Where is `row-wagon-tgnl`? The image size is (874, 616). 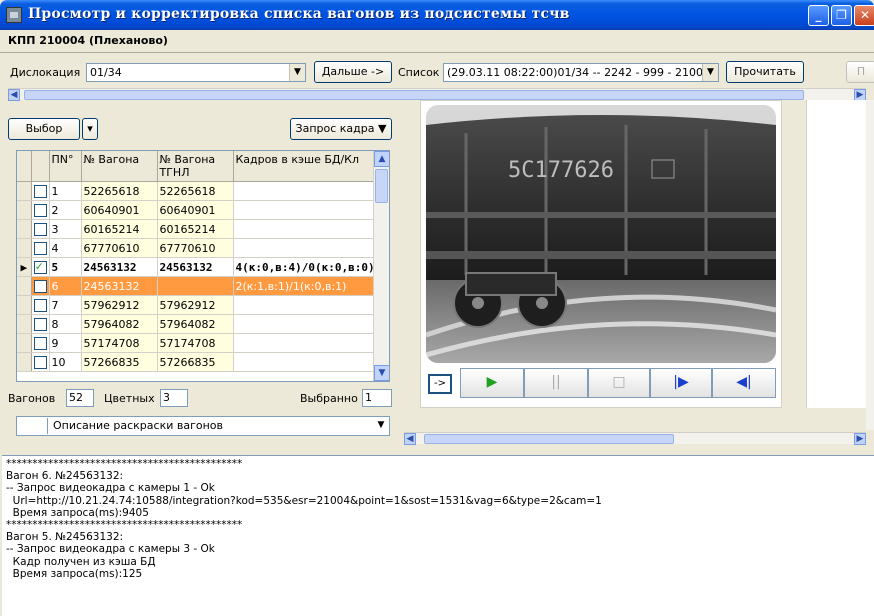 row-wagon-tgnl is located at coordinates (195, 286).